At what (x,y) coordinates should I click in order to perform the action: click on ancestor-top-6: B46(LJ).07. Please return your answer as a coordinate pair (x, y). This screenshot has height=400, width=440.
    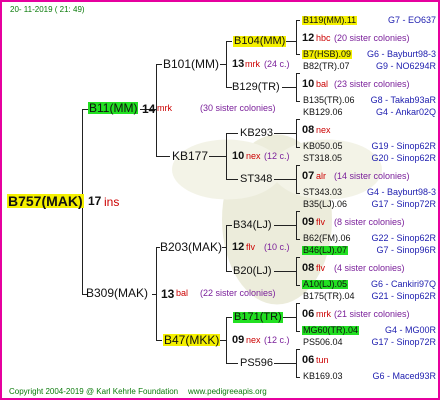
    Looking at the image, I should click on (325, 250).